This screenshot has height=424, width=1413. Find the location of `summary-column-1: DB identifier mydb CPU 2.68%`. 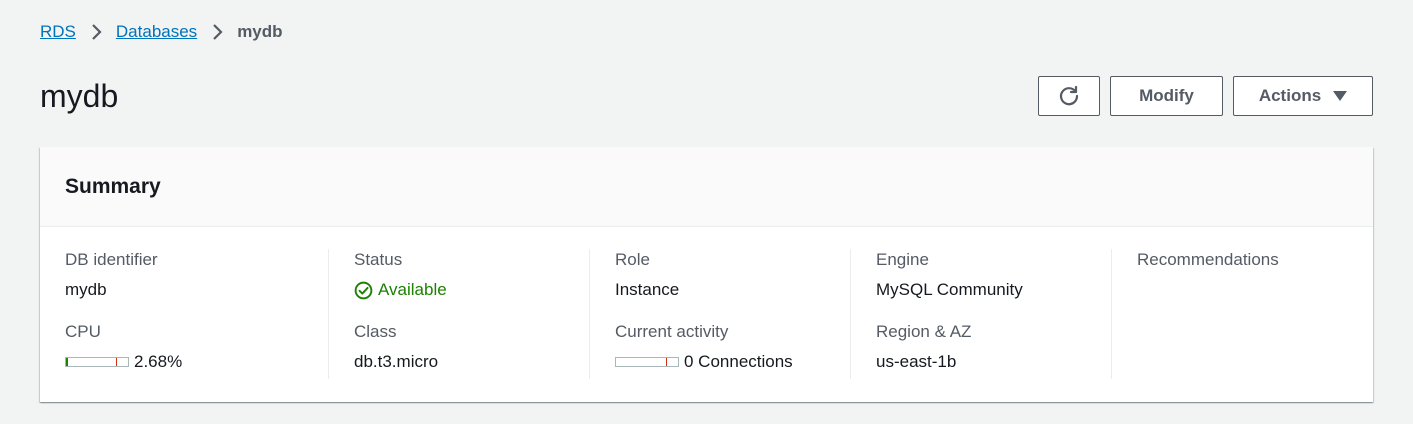

summary-column-1: DB identifier mydb CPU 2.68% is located at coordinates (184, 314).